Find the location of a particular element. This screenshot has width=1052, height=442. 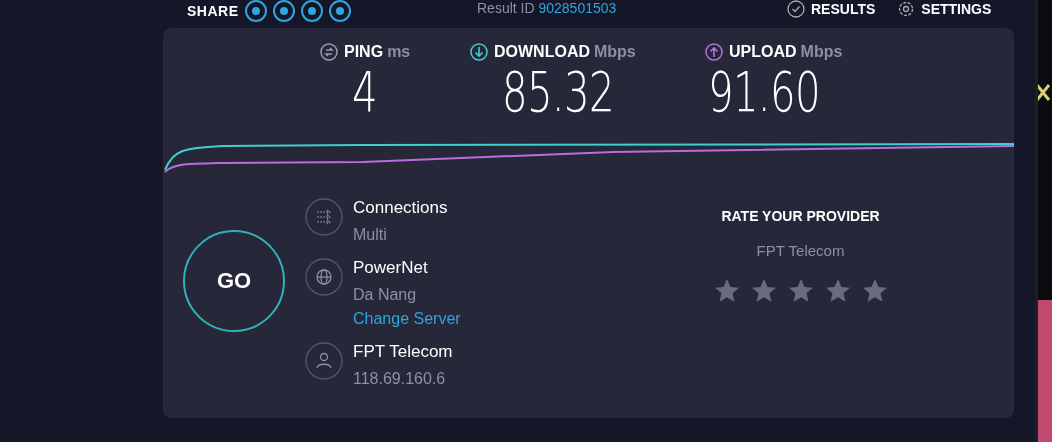

user-icon is located at coordinates (324, 361).